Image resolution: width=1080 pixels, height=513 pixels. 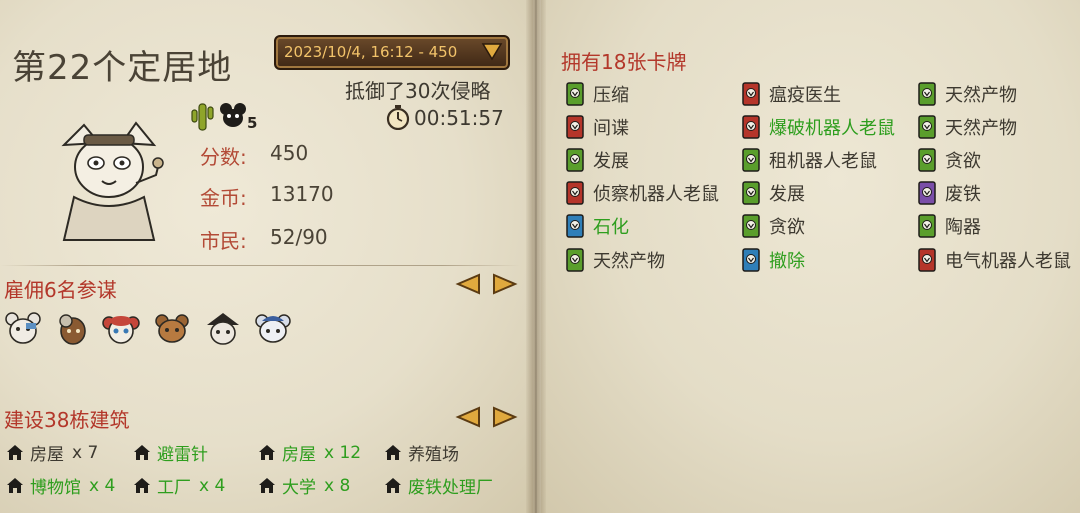 What do you see at coordinates (252, 123) in the screenshot?
I see `badge-count: 5` at bounding box center [252, 123].